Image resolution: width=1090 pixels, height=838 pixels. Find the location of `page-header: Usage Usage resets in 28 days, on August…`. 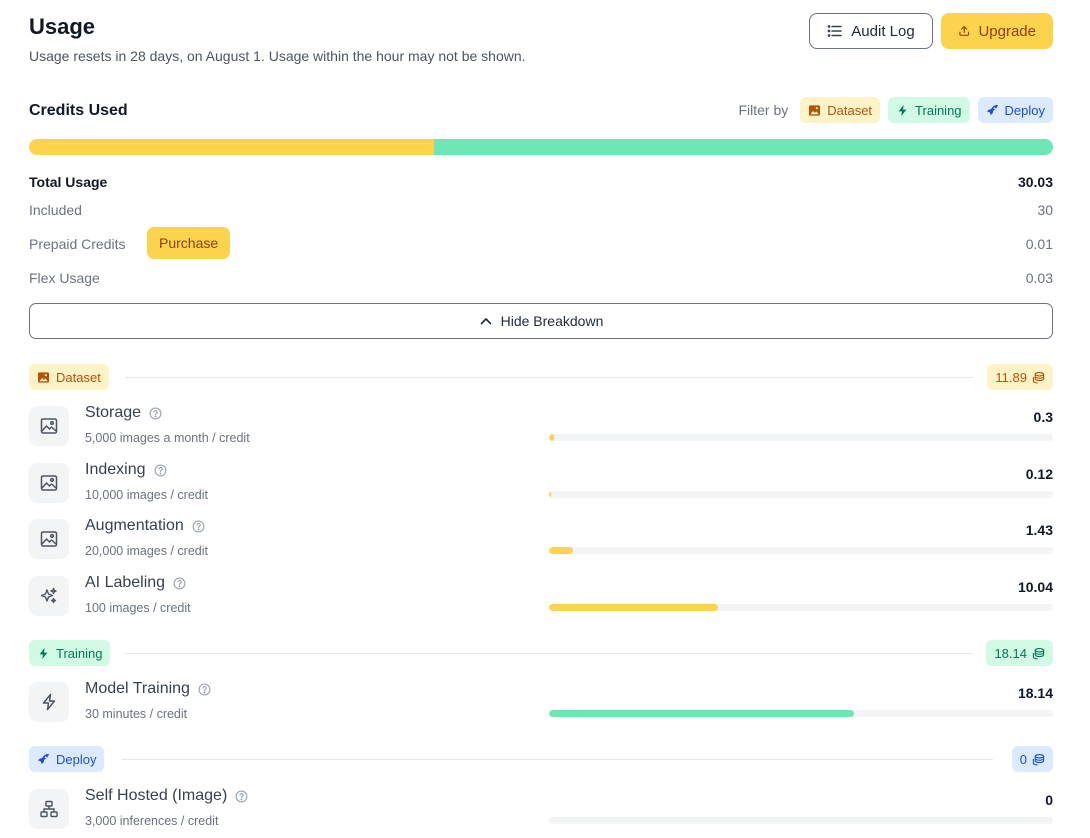

page-header: Usage Usage resets in 28 days, on August… is located at coordinates (541, 36).